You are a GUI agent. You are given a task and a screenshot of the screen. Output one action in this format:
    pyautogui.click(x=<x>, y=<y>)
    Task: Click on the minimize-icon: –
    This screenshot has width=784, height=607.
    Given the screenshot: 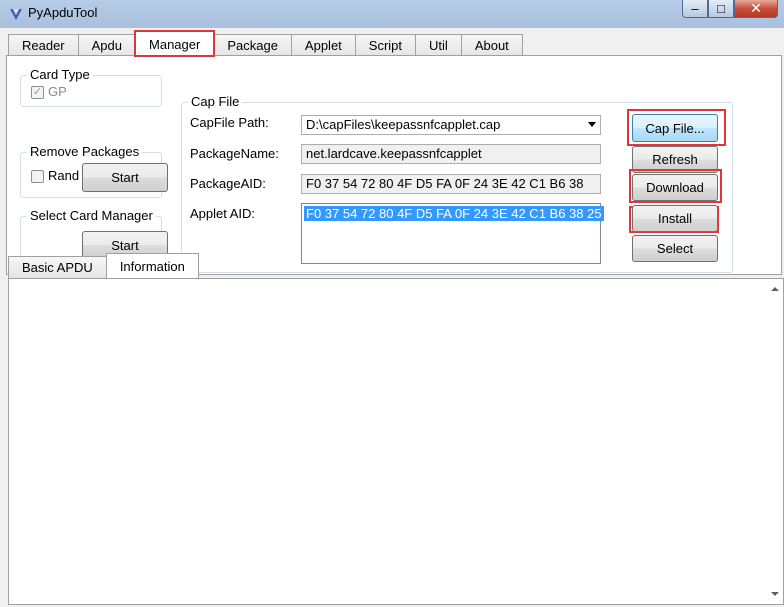 What is the action you would take?
    pyautogui.click(x=695, y=8)
    